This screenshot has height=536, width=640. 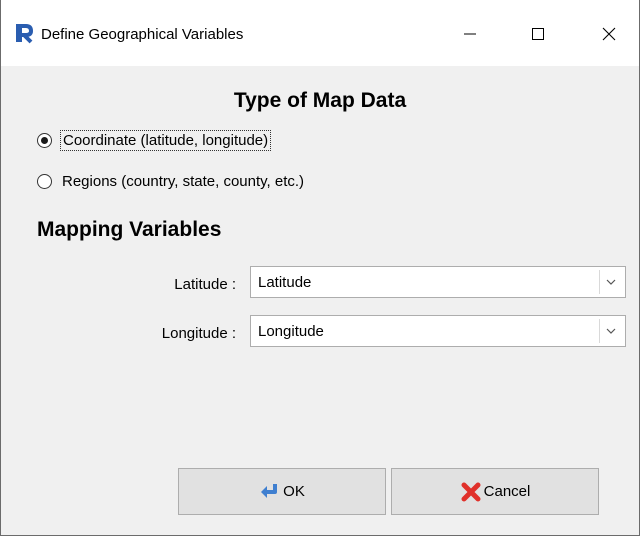 I want to click on longitude-dropdown-button, so click(x=610, y=331).